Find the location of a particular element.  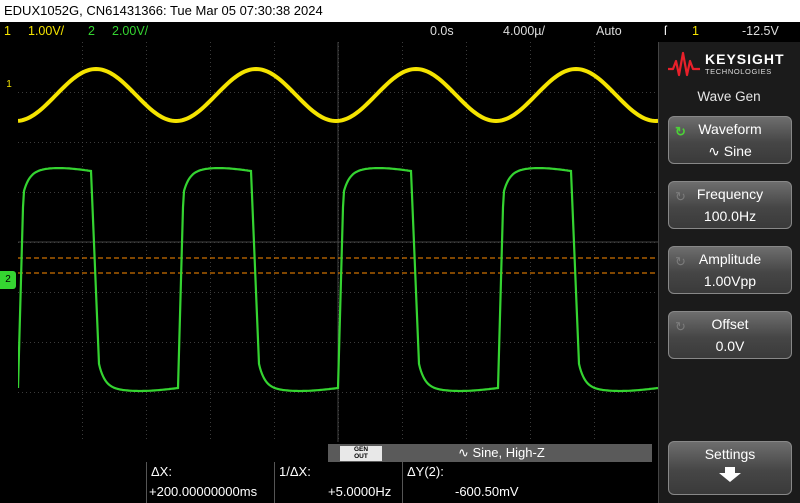

softkey-label: Offset is located at coordinates (730, 324).